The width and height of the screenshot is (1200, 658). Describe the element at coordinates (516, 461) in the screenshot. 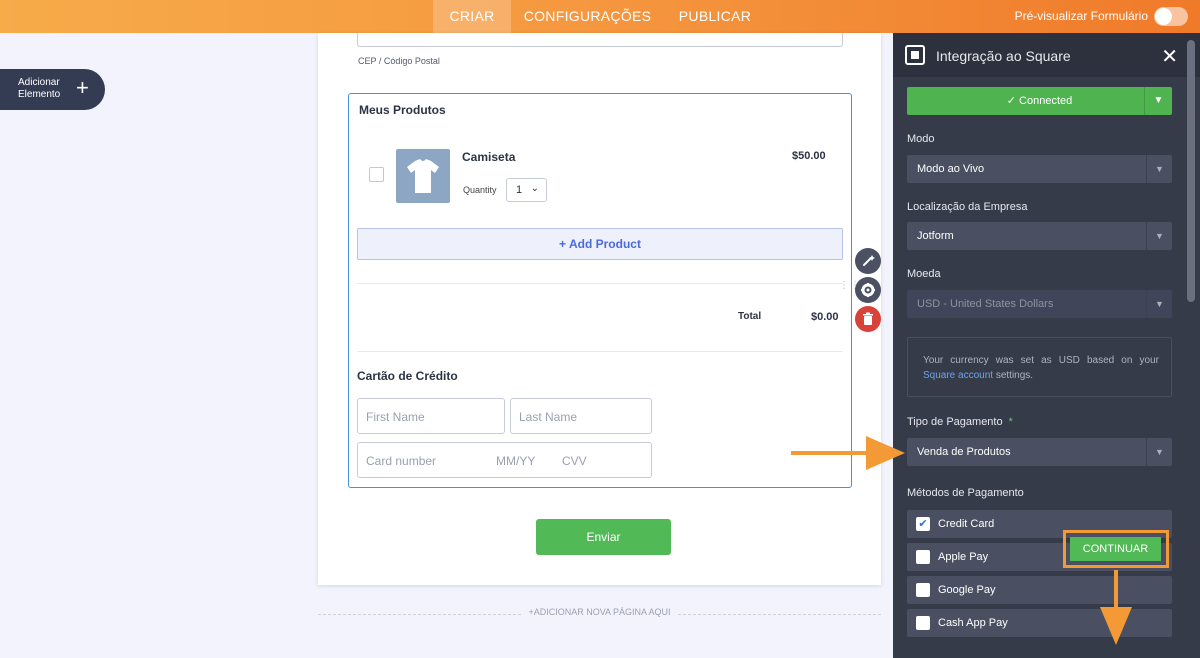

I see `expiry-placeholder: MM/YY` at that location.